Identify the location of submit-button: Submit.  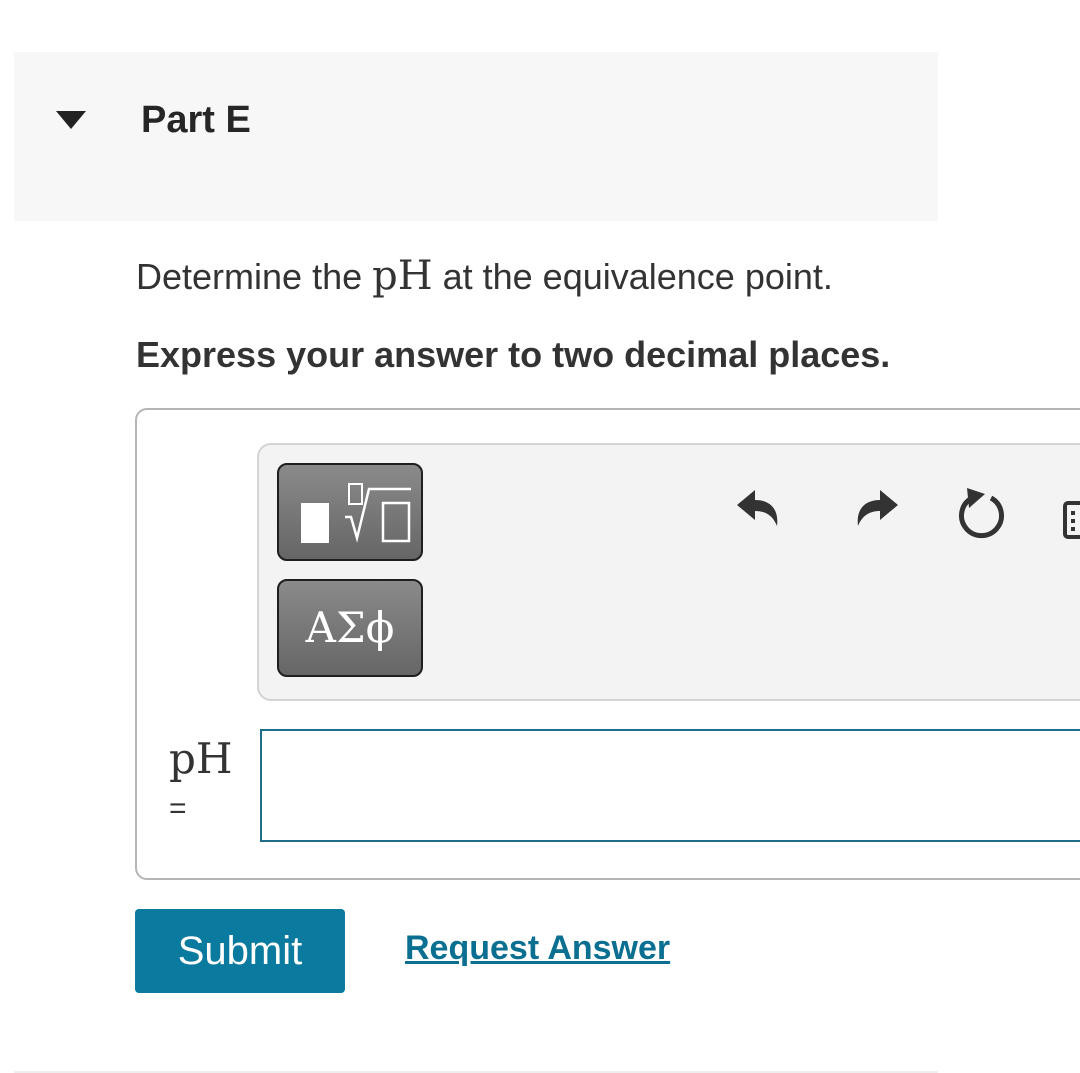
(240, 951).